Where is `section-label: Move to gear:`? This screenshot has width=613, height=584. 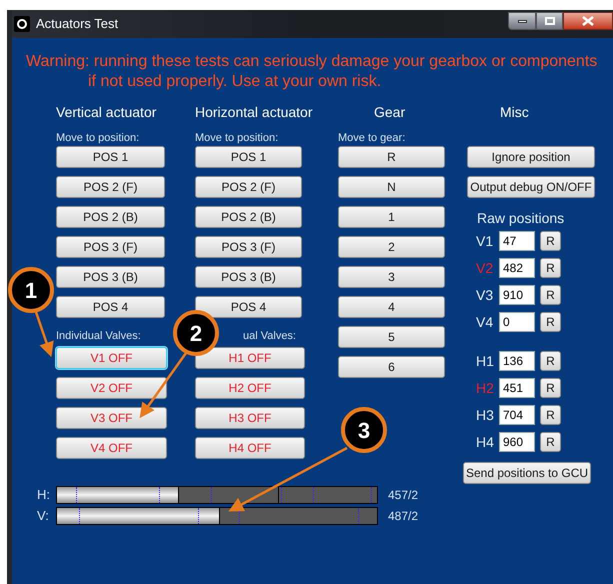
section-label: Move to gear: is located at coordinates (372, 137).